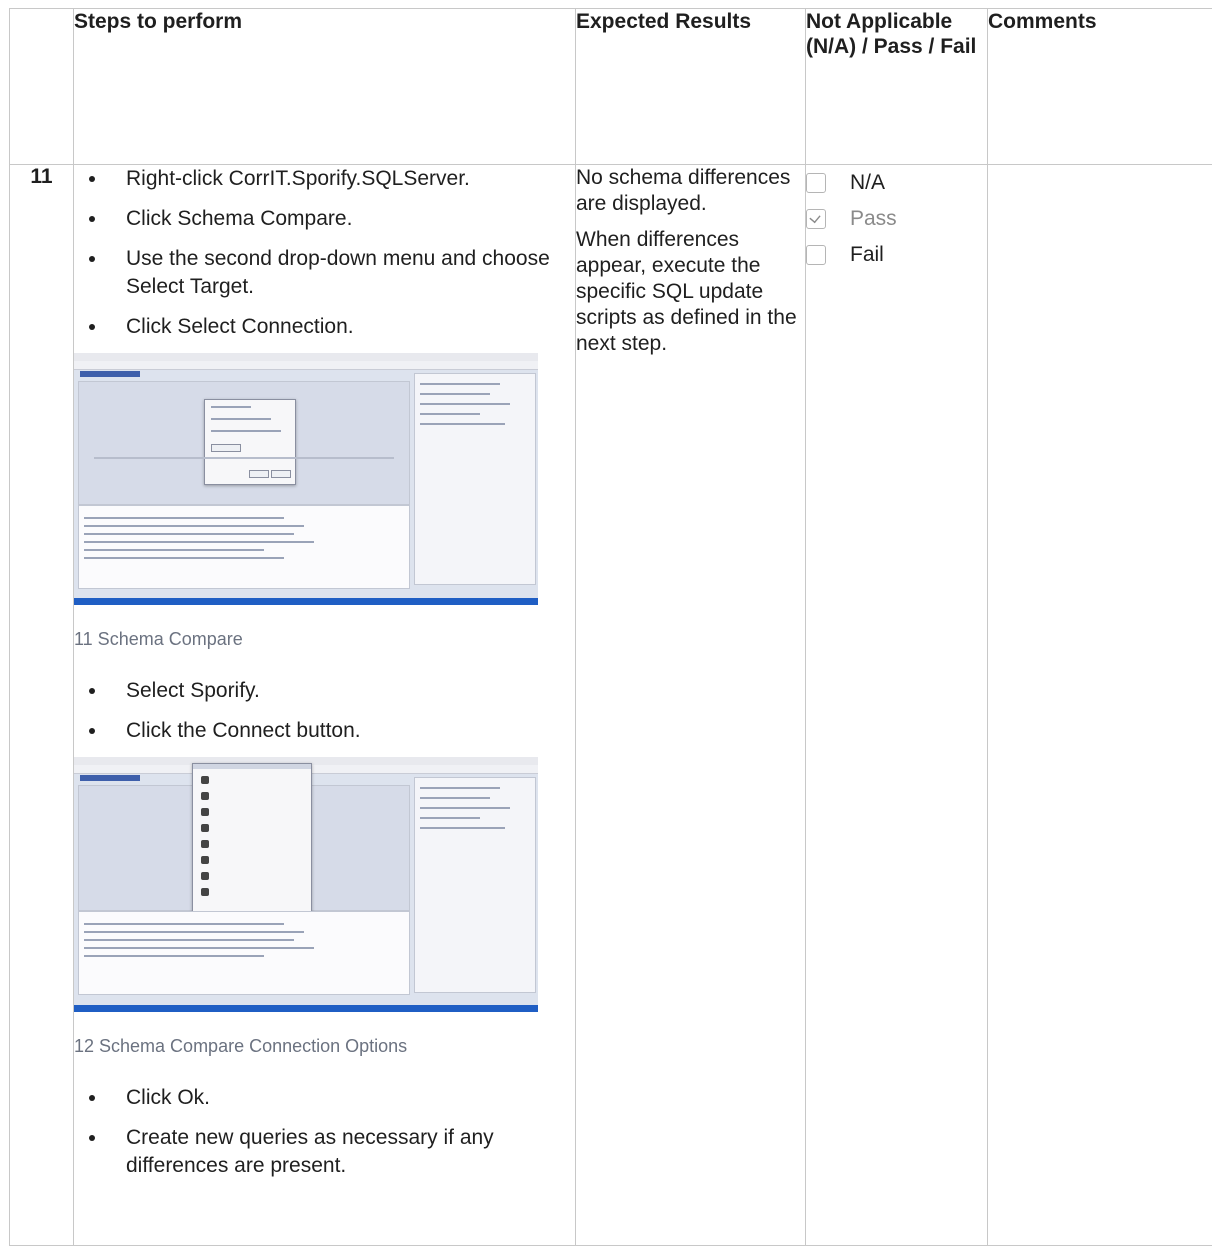  I want to click on option-label: Pass, so click(873, 219).